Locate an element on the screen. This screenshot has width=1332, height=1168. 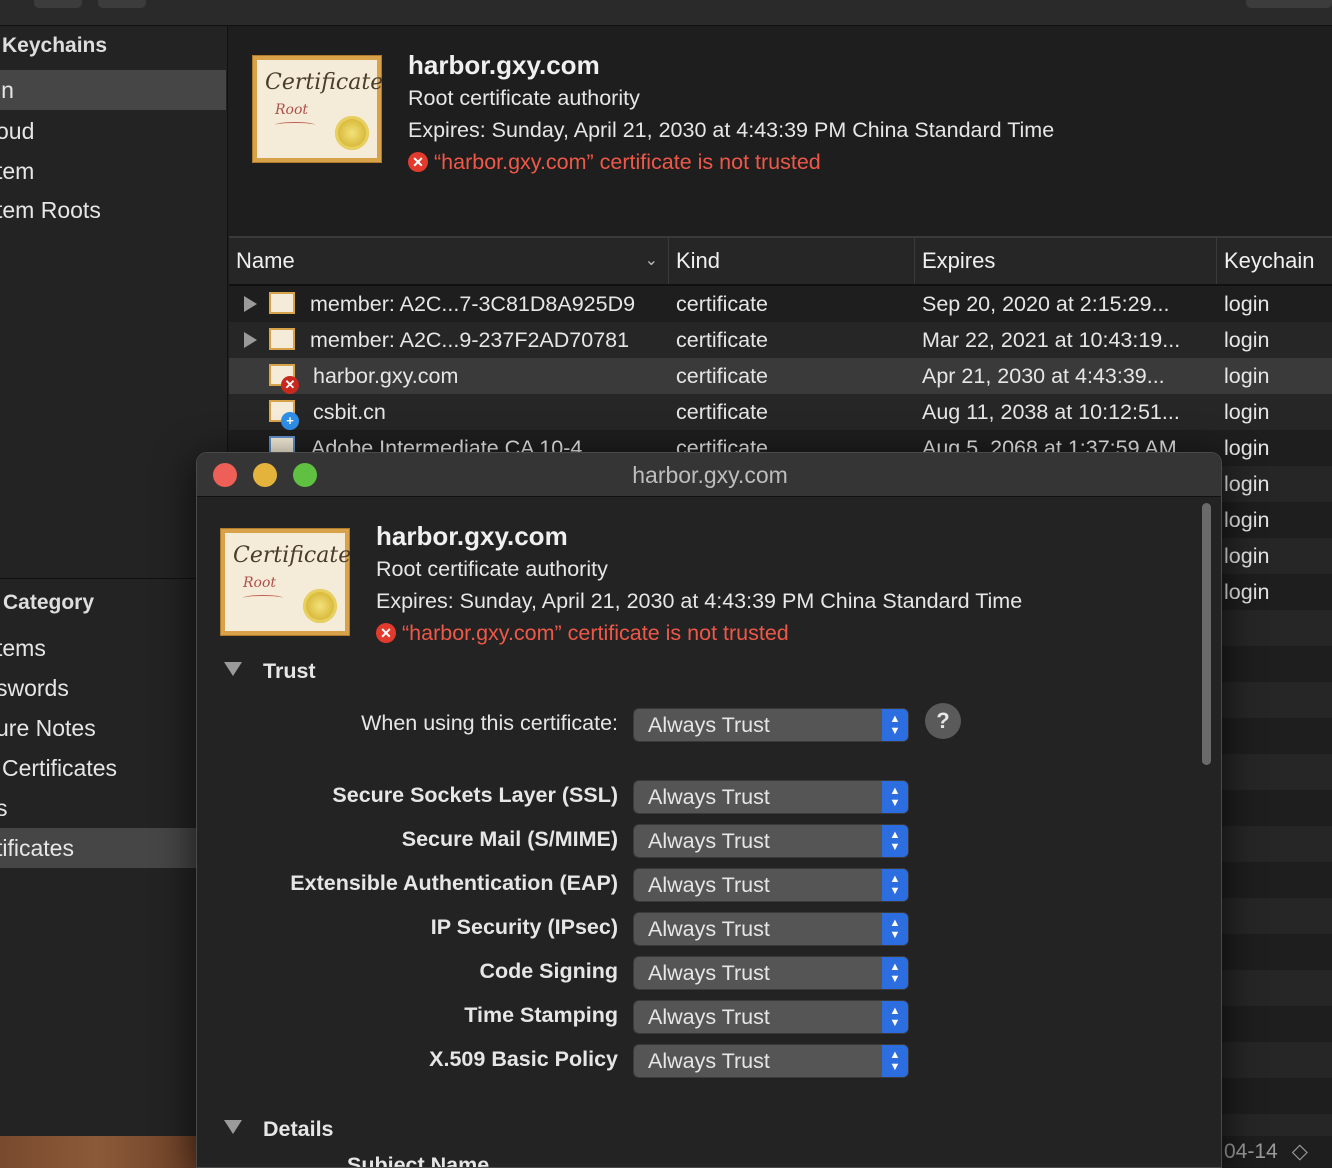
sidebar-item-label: tem Roots is located at coordinates (50, 210).